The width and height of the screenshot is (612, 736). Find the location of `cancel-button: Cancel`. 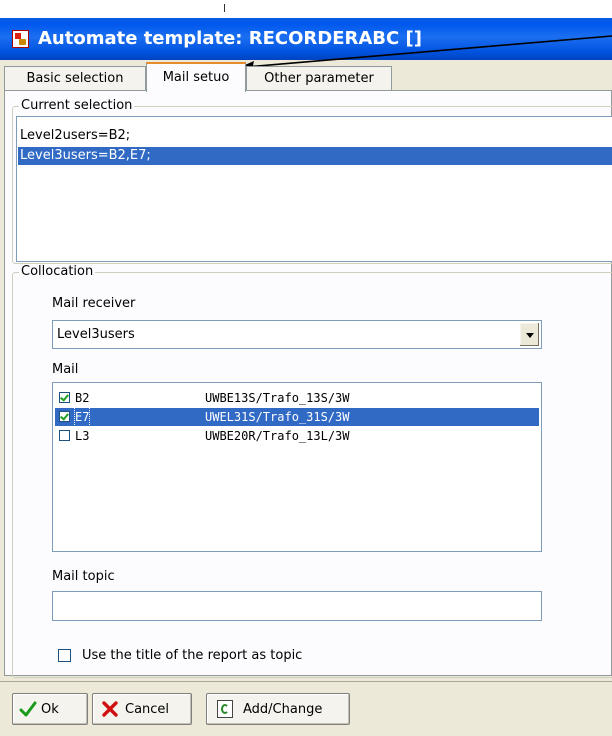

cancel-button: Cancel is located at coordinates (142, 709).